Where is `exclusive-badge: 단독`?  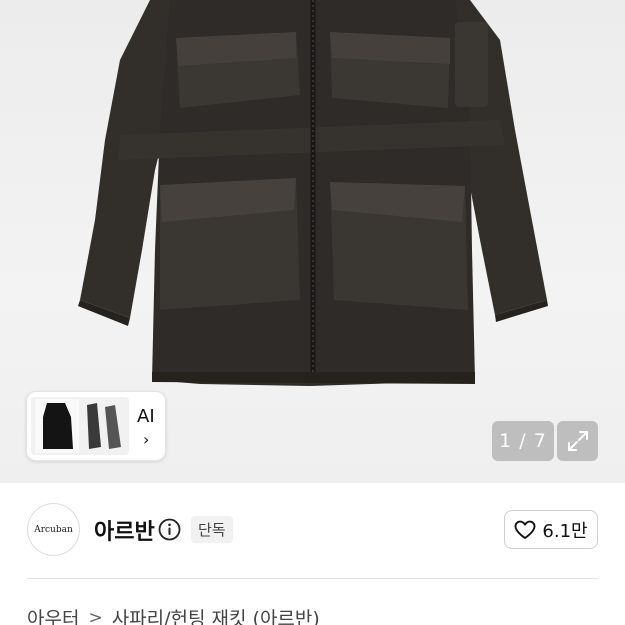
exclusive-badge: 단독 is located at coordinates (212, 529).